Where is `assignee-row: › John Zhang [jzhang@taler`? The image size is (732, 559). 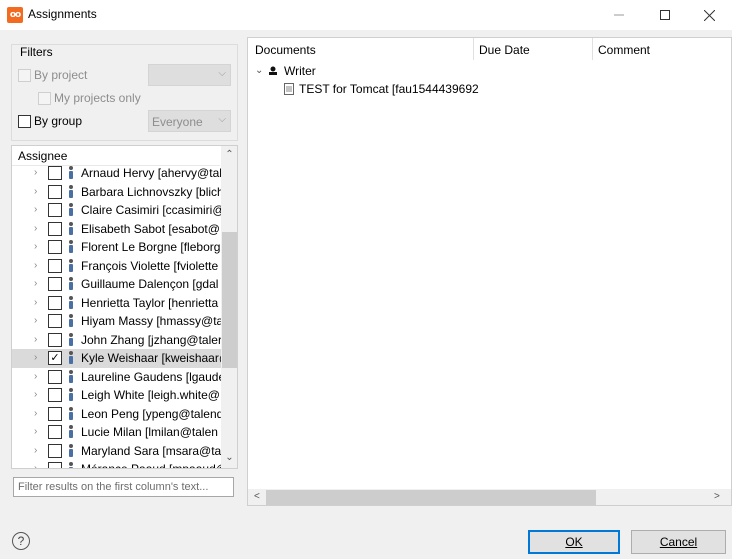 assignee-row: › John Zhang [jzhang@taler is located at coordinates (117, 340).